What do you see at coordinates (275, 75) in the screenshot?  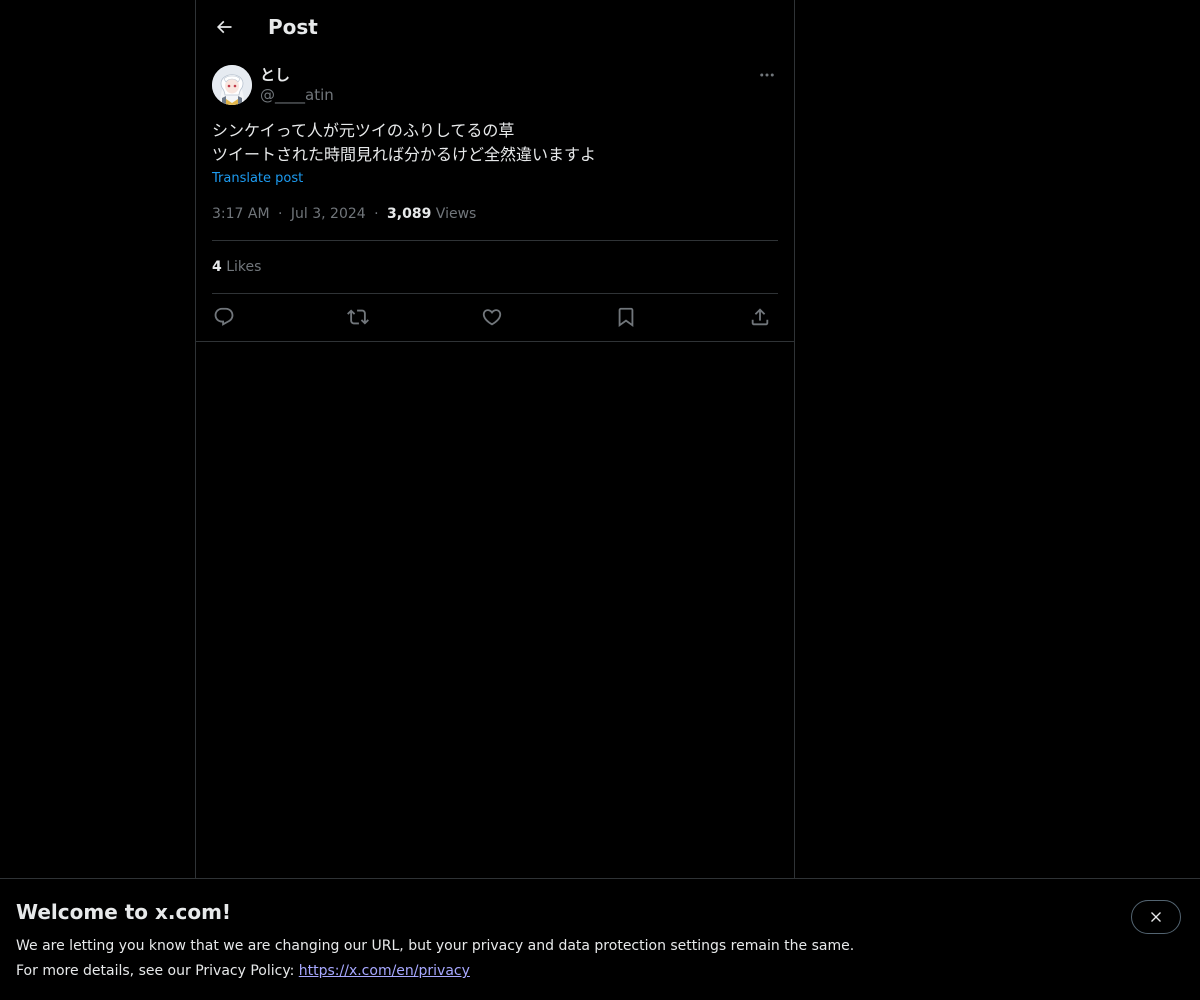 I see `author-display-name: とし` at bounding box center [275, 75].